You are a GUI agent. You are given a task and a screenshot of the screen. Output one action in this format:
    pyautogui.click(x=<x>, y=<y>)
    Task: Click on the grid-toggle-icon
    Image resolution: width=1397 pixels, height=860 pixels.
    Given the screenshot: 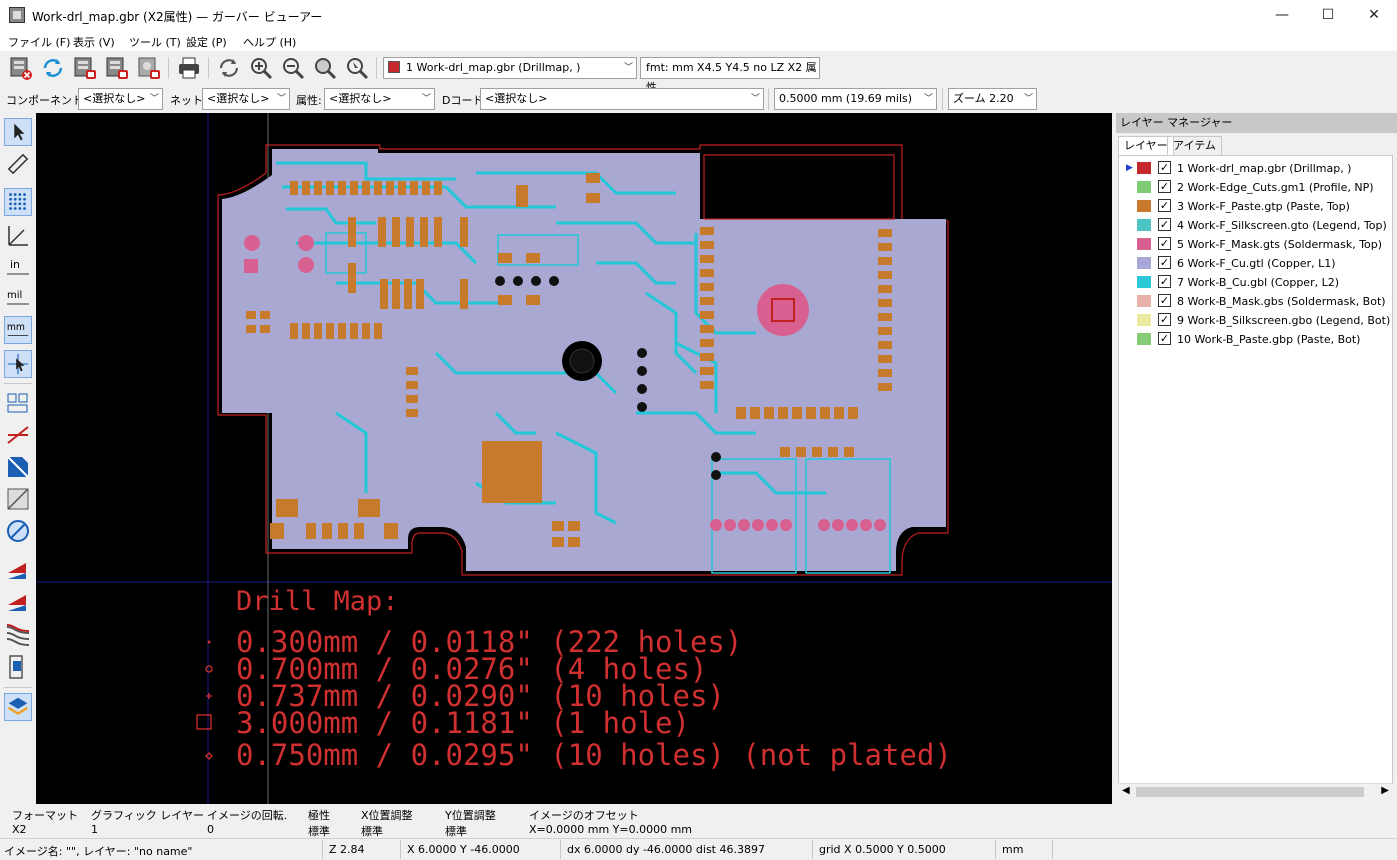 What is the action you would take?
    pyautogui.click(x=18, y=202)
    